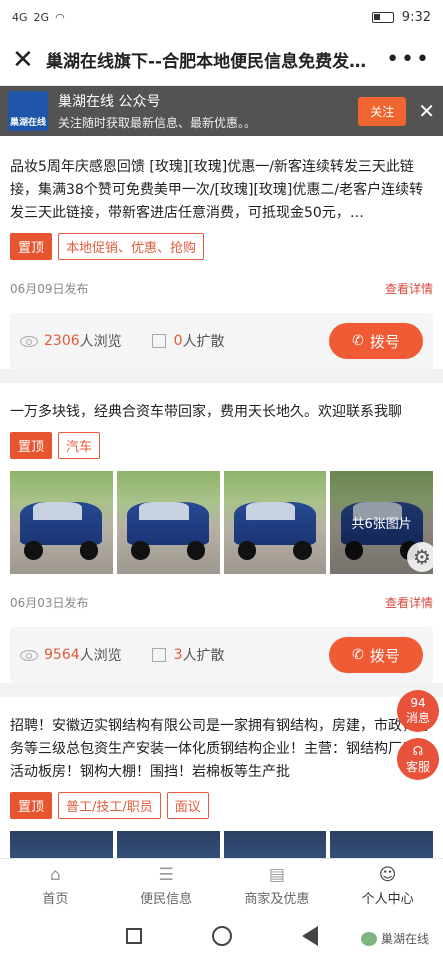  What do you see at coordinates (417, 766) in the screenshot?
I see `service-label: 客服` at bounding box center [417, 766].